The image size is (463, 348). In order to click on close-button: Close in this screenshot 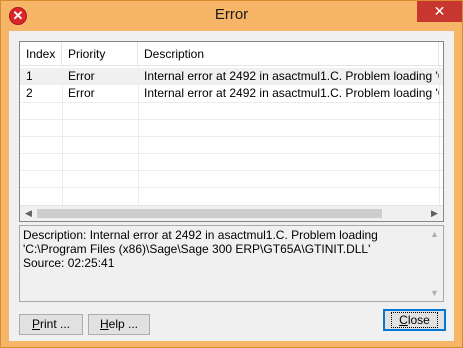, I will do `click(414, 320)`.